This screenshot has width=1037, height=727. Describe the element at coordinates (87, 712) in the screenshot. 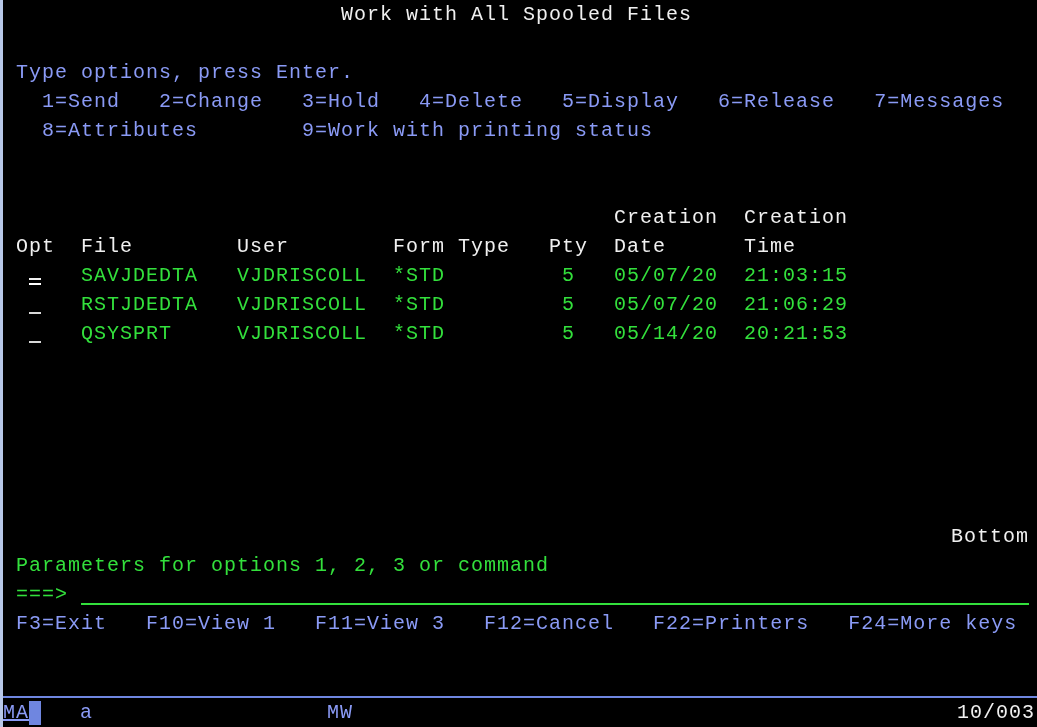

I see `status-field: a` at that location.